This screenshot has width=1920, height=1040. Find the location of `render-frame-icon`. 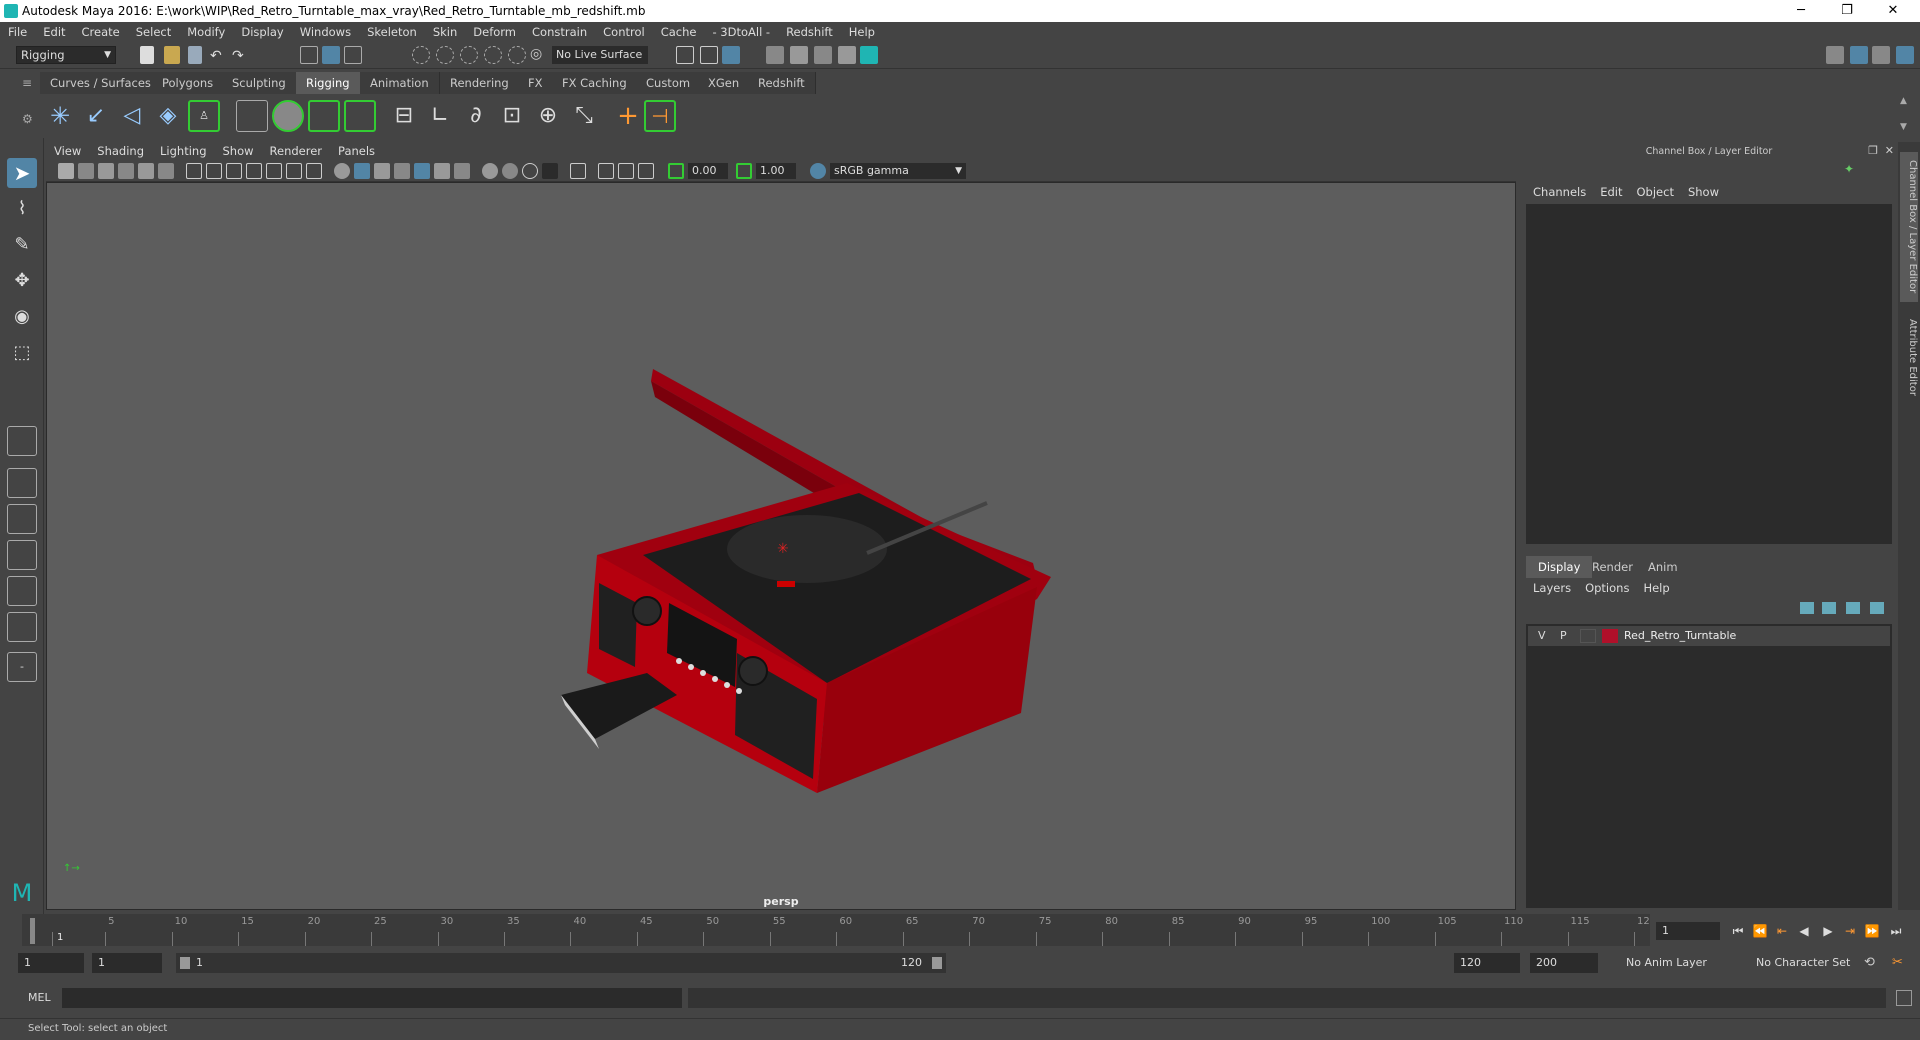

render-frame-icon is located at coordinates (799, 55).